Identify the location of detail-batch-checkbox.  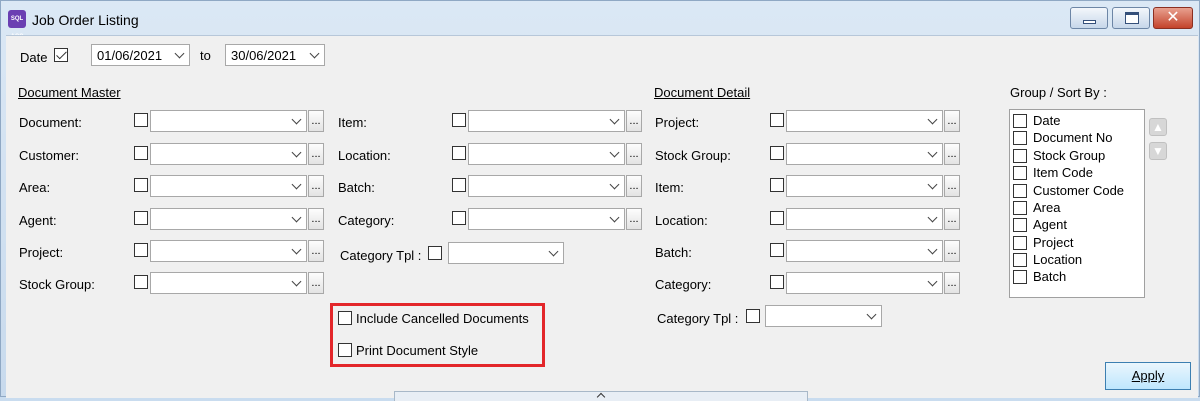
(777, 250).